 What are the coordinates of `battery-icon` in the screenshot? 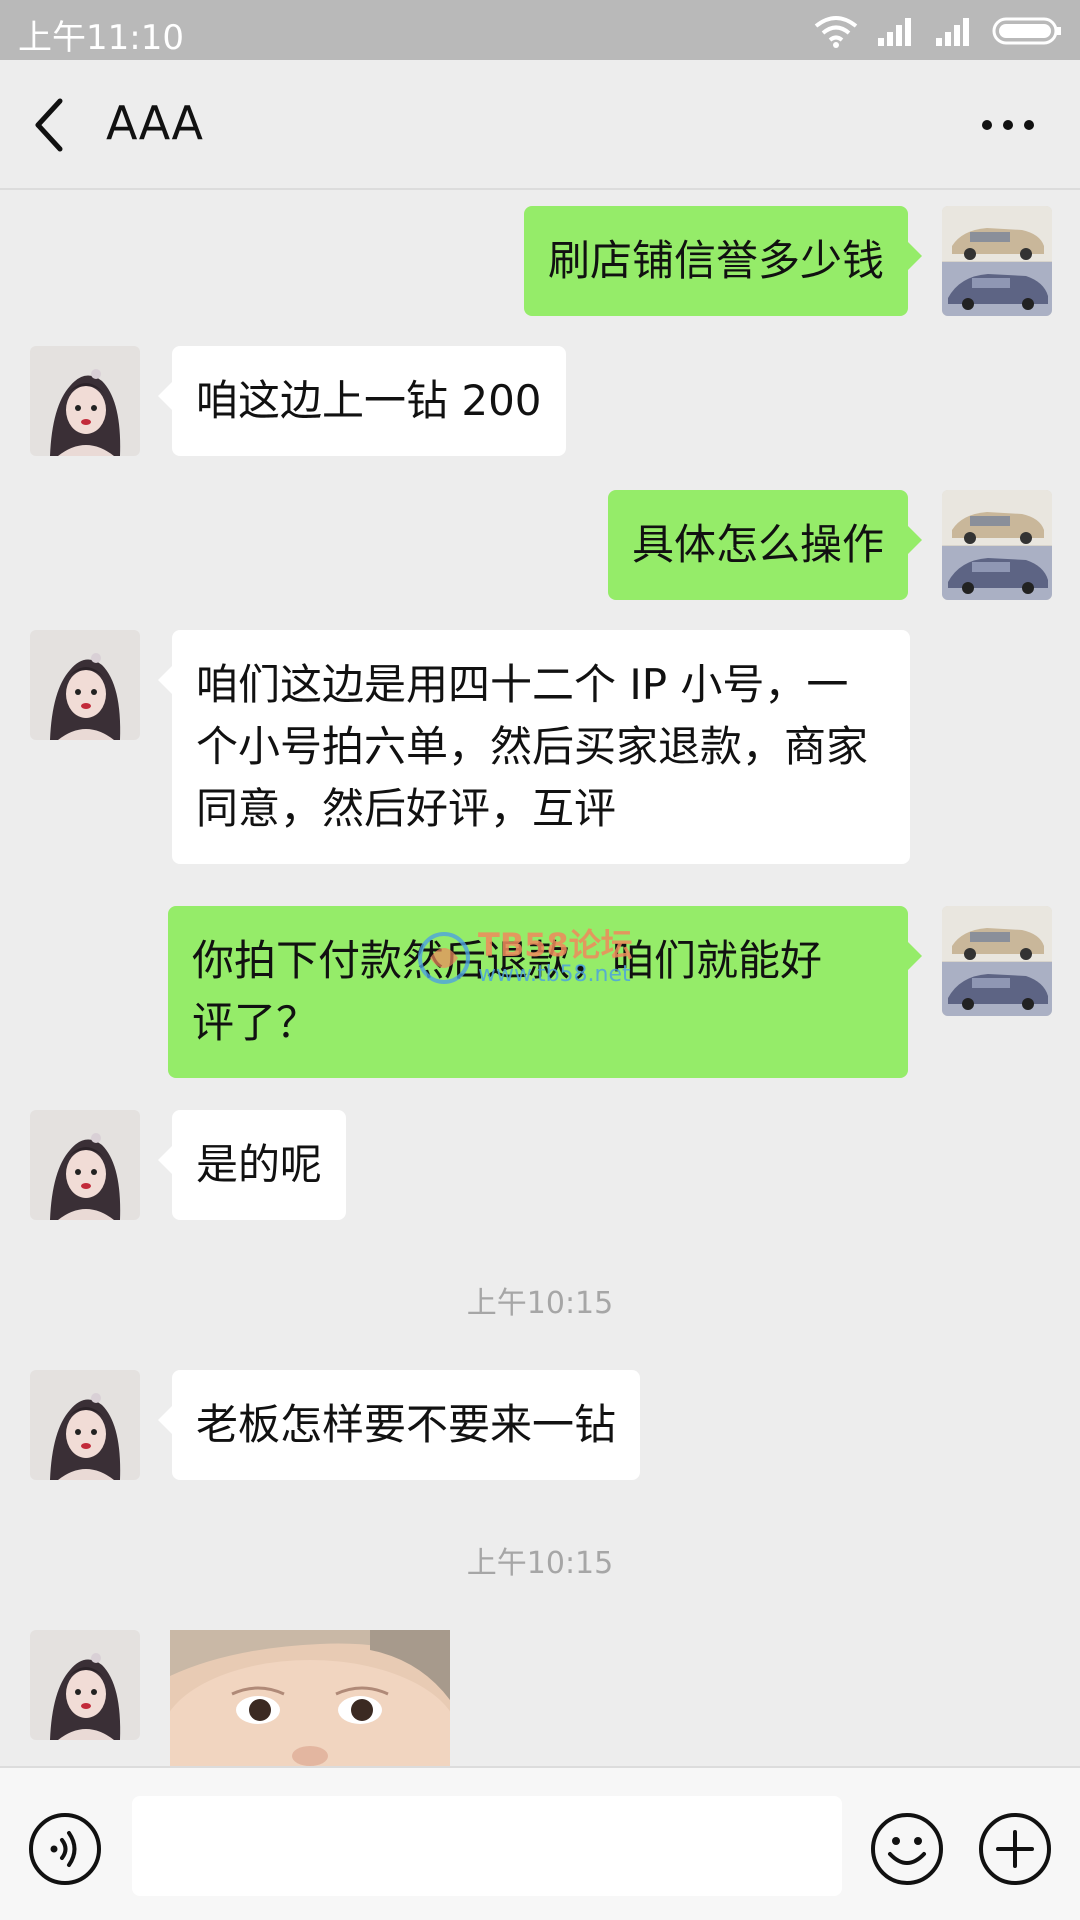 It's located at (1026, 31).